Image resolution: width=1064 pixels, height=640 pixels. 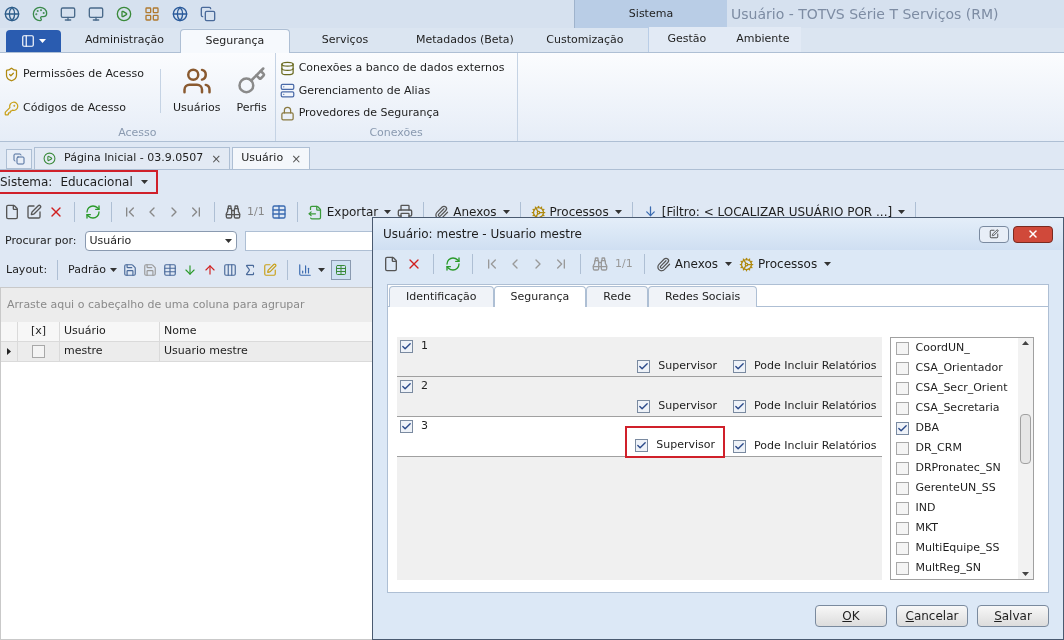 I want to click on table-cell: Usuario mestre, so click(x=264, y=351).